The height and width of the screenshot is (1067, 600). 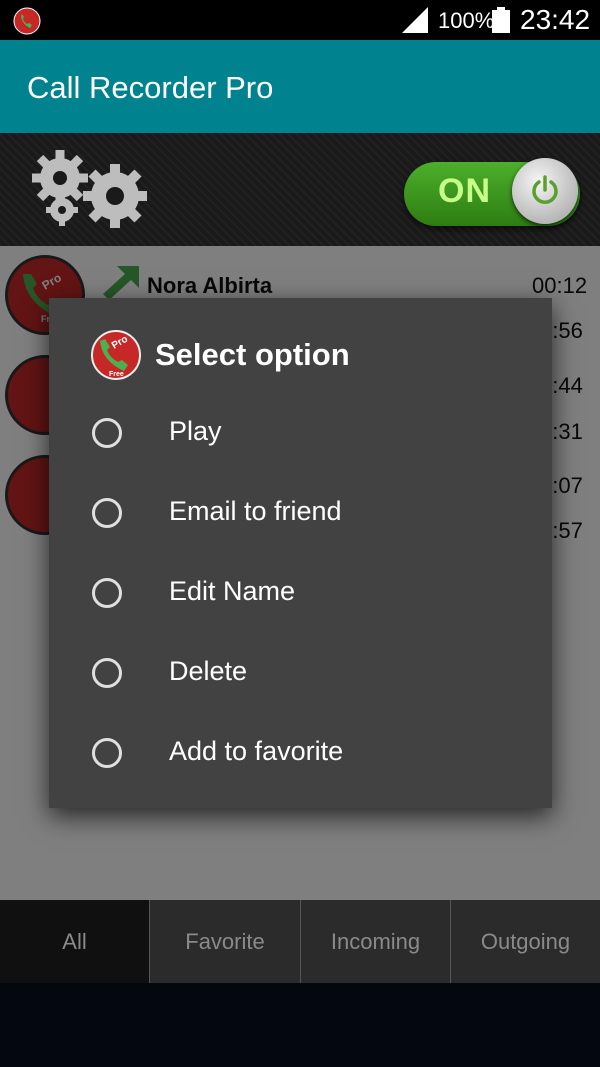 I want to click on system-nav-area, so click(x=300, y=1025).